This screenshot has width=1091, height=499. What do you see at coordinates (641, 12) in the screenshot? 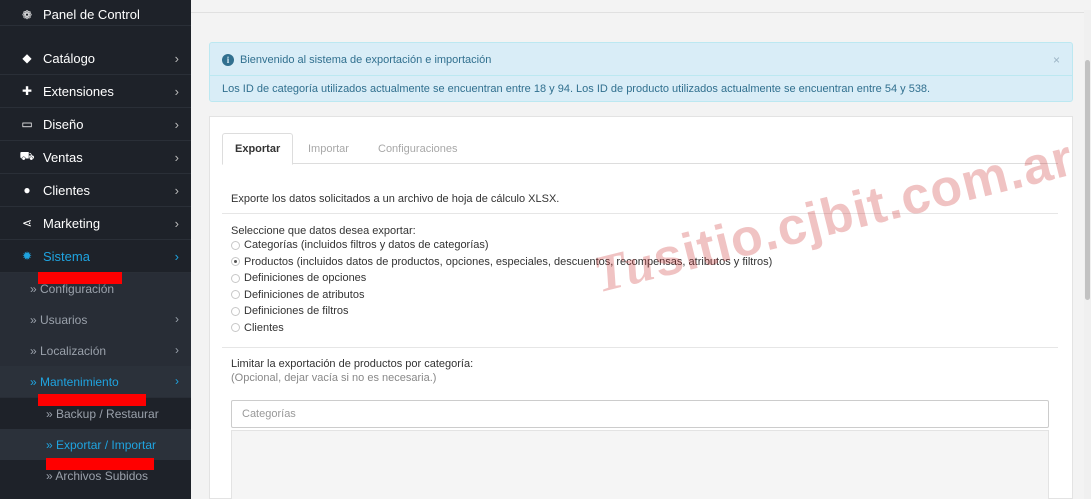
I see `header-divider` at bounding box center [641, 12].